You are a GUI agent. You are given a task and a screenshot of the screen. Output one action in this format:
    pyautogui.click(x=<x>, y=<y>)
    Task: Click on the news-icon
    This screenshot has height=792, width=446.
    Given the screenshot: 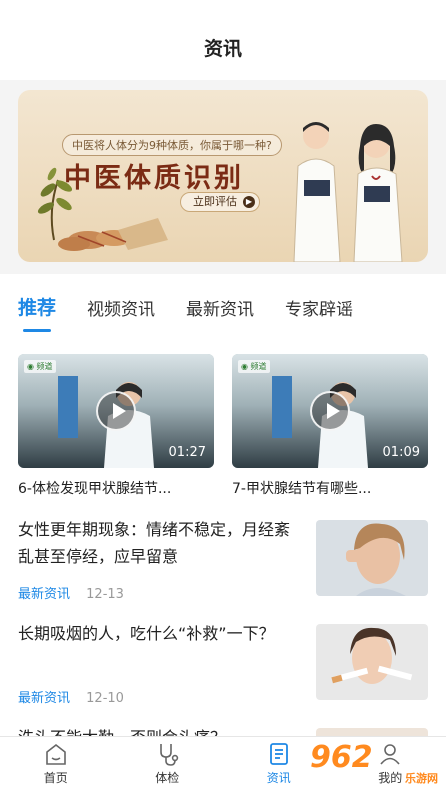 What is the action you would take?
    pyautogui.click(x=278, y=754)
    